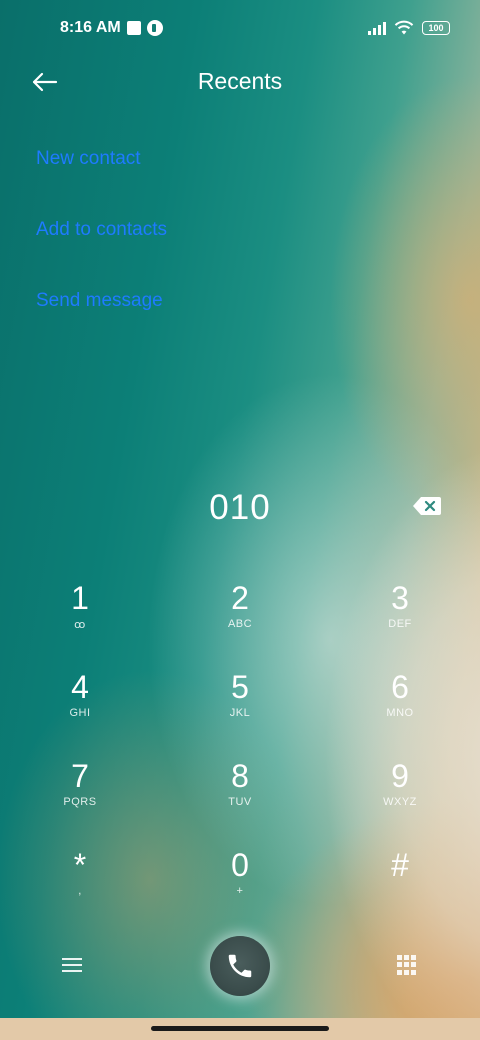  Describe the element at coordinates (240, 1028) in the screenshot. I see `home-indicator` at that location.